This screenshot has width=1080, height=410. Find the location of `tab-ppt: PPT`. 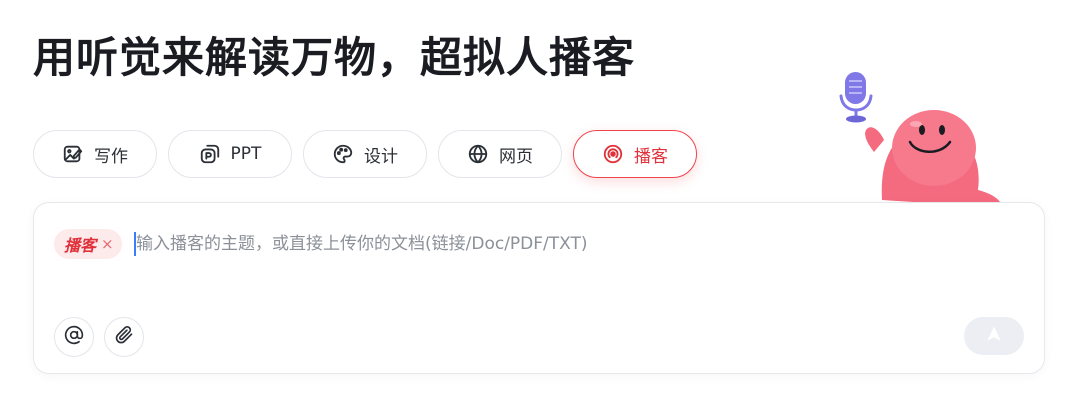

tab-ppt: PPT is located at coordinates (230, 154).